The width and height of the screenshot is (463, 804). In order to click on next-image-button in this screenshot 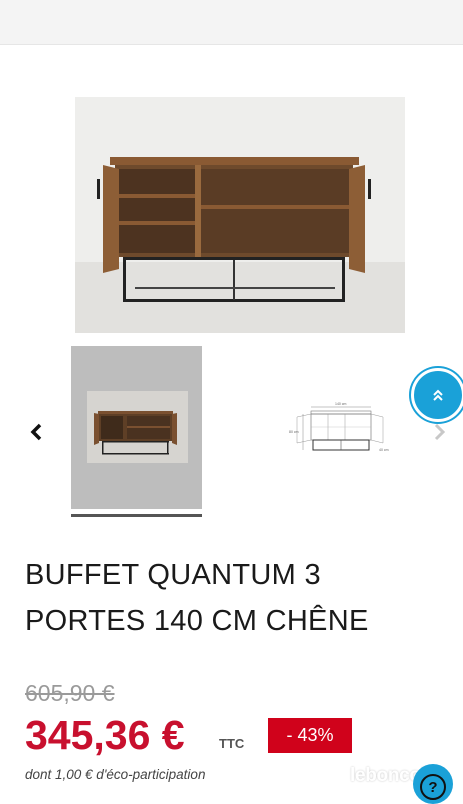, I will do `click(439, 432)`.